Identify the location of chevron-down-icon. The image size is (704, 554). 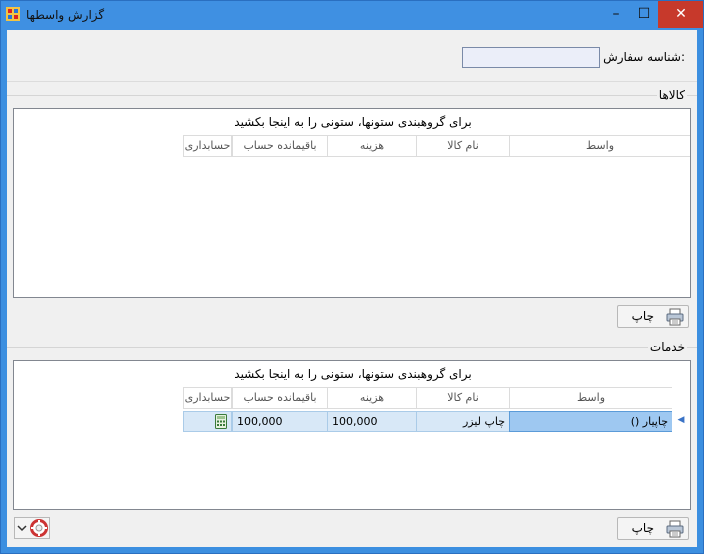
(22, 528).